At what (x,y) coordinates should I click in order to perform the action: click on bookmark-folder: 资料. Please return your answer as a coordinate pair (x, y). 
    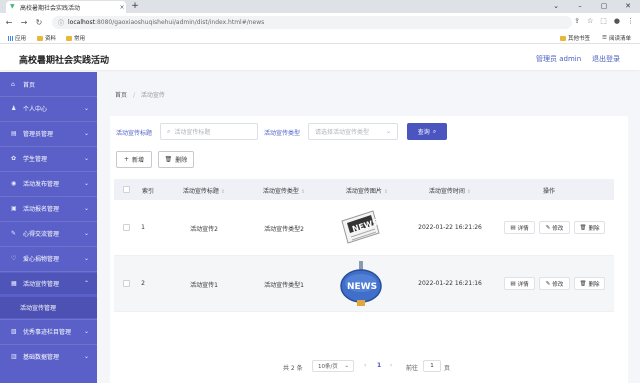
    Looking at the image, I should click on (46, 38).